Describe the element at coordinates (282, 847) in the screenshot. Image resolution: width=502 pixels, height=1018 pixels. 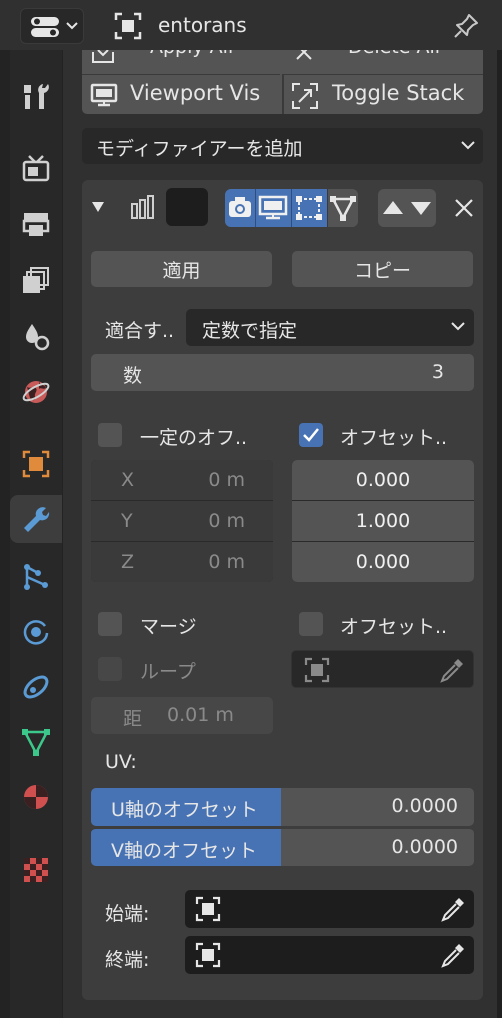
I see `v-offset-field: V軸のオフセット 0.0000` at that location.